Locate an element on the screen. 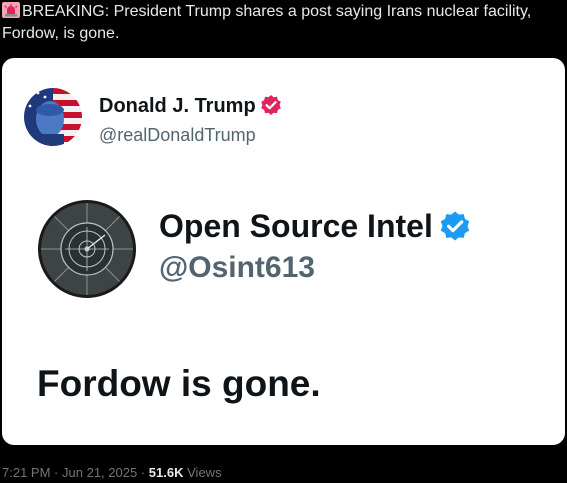 The width and height of the screenshot is (567, 483). quoted-author-handle: @Osint613 is located at coordinates (237, 268).